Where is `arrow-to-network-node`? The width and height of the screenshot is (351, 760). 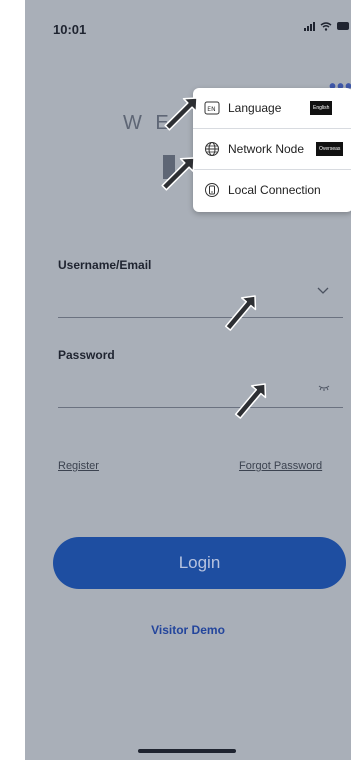
arrow-to-network-node is located at coordinates (179, 172).